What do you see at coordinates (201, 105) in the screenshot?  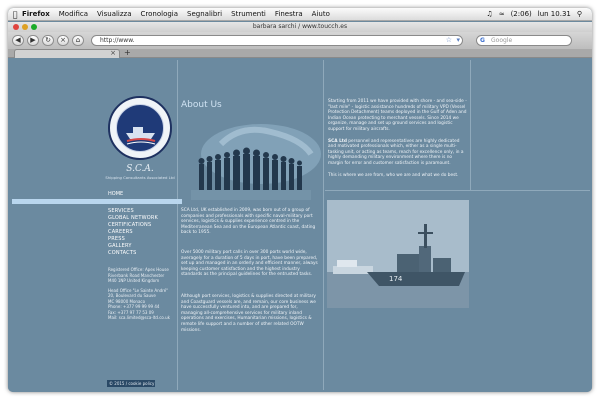 I see `about-title: About Us` at bounding box center [201, 105].